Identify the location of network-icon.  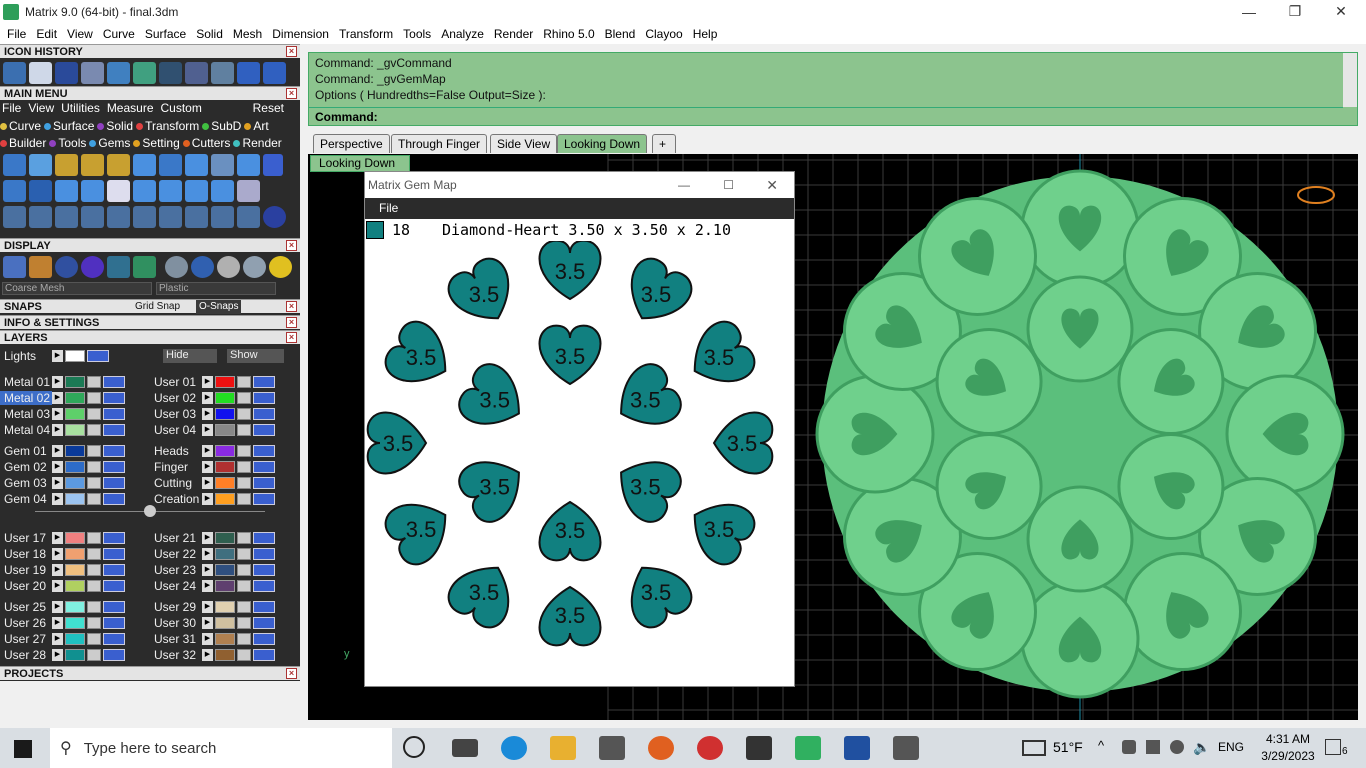
(1129, 747).